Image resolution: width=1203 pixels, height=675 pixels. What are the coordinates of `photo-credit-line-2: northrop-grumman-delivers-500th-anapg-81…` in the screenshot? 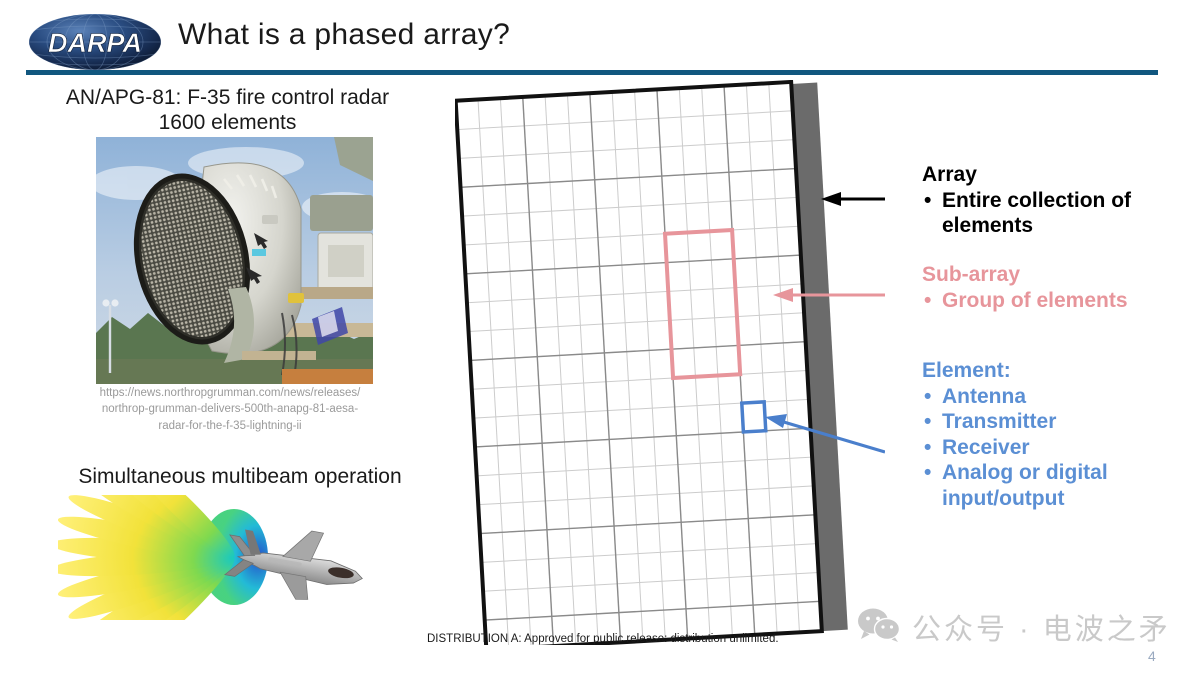 It's located at (230, 409).